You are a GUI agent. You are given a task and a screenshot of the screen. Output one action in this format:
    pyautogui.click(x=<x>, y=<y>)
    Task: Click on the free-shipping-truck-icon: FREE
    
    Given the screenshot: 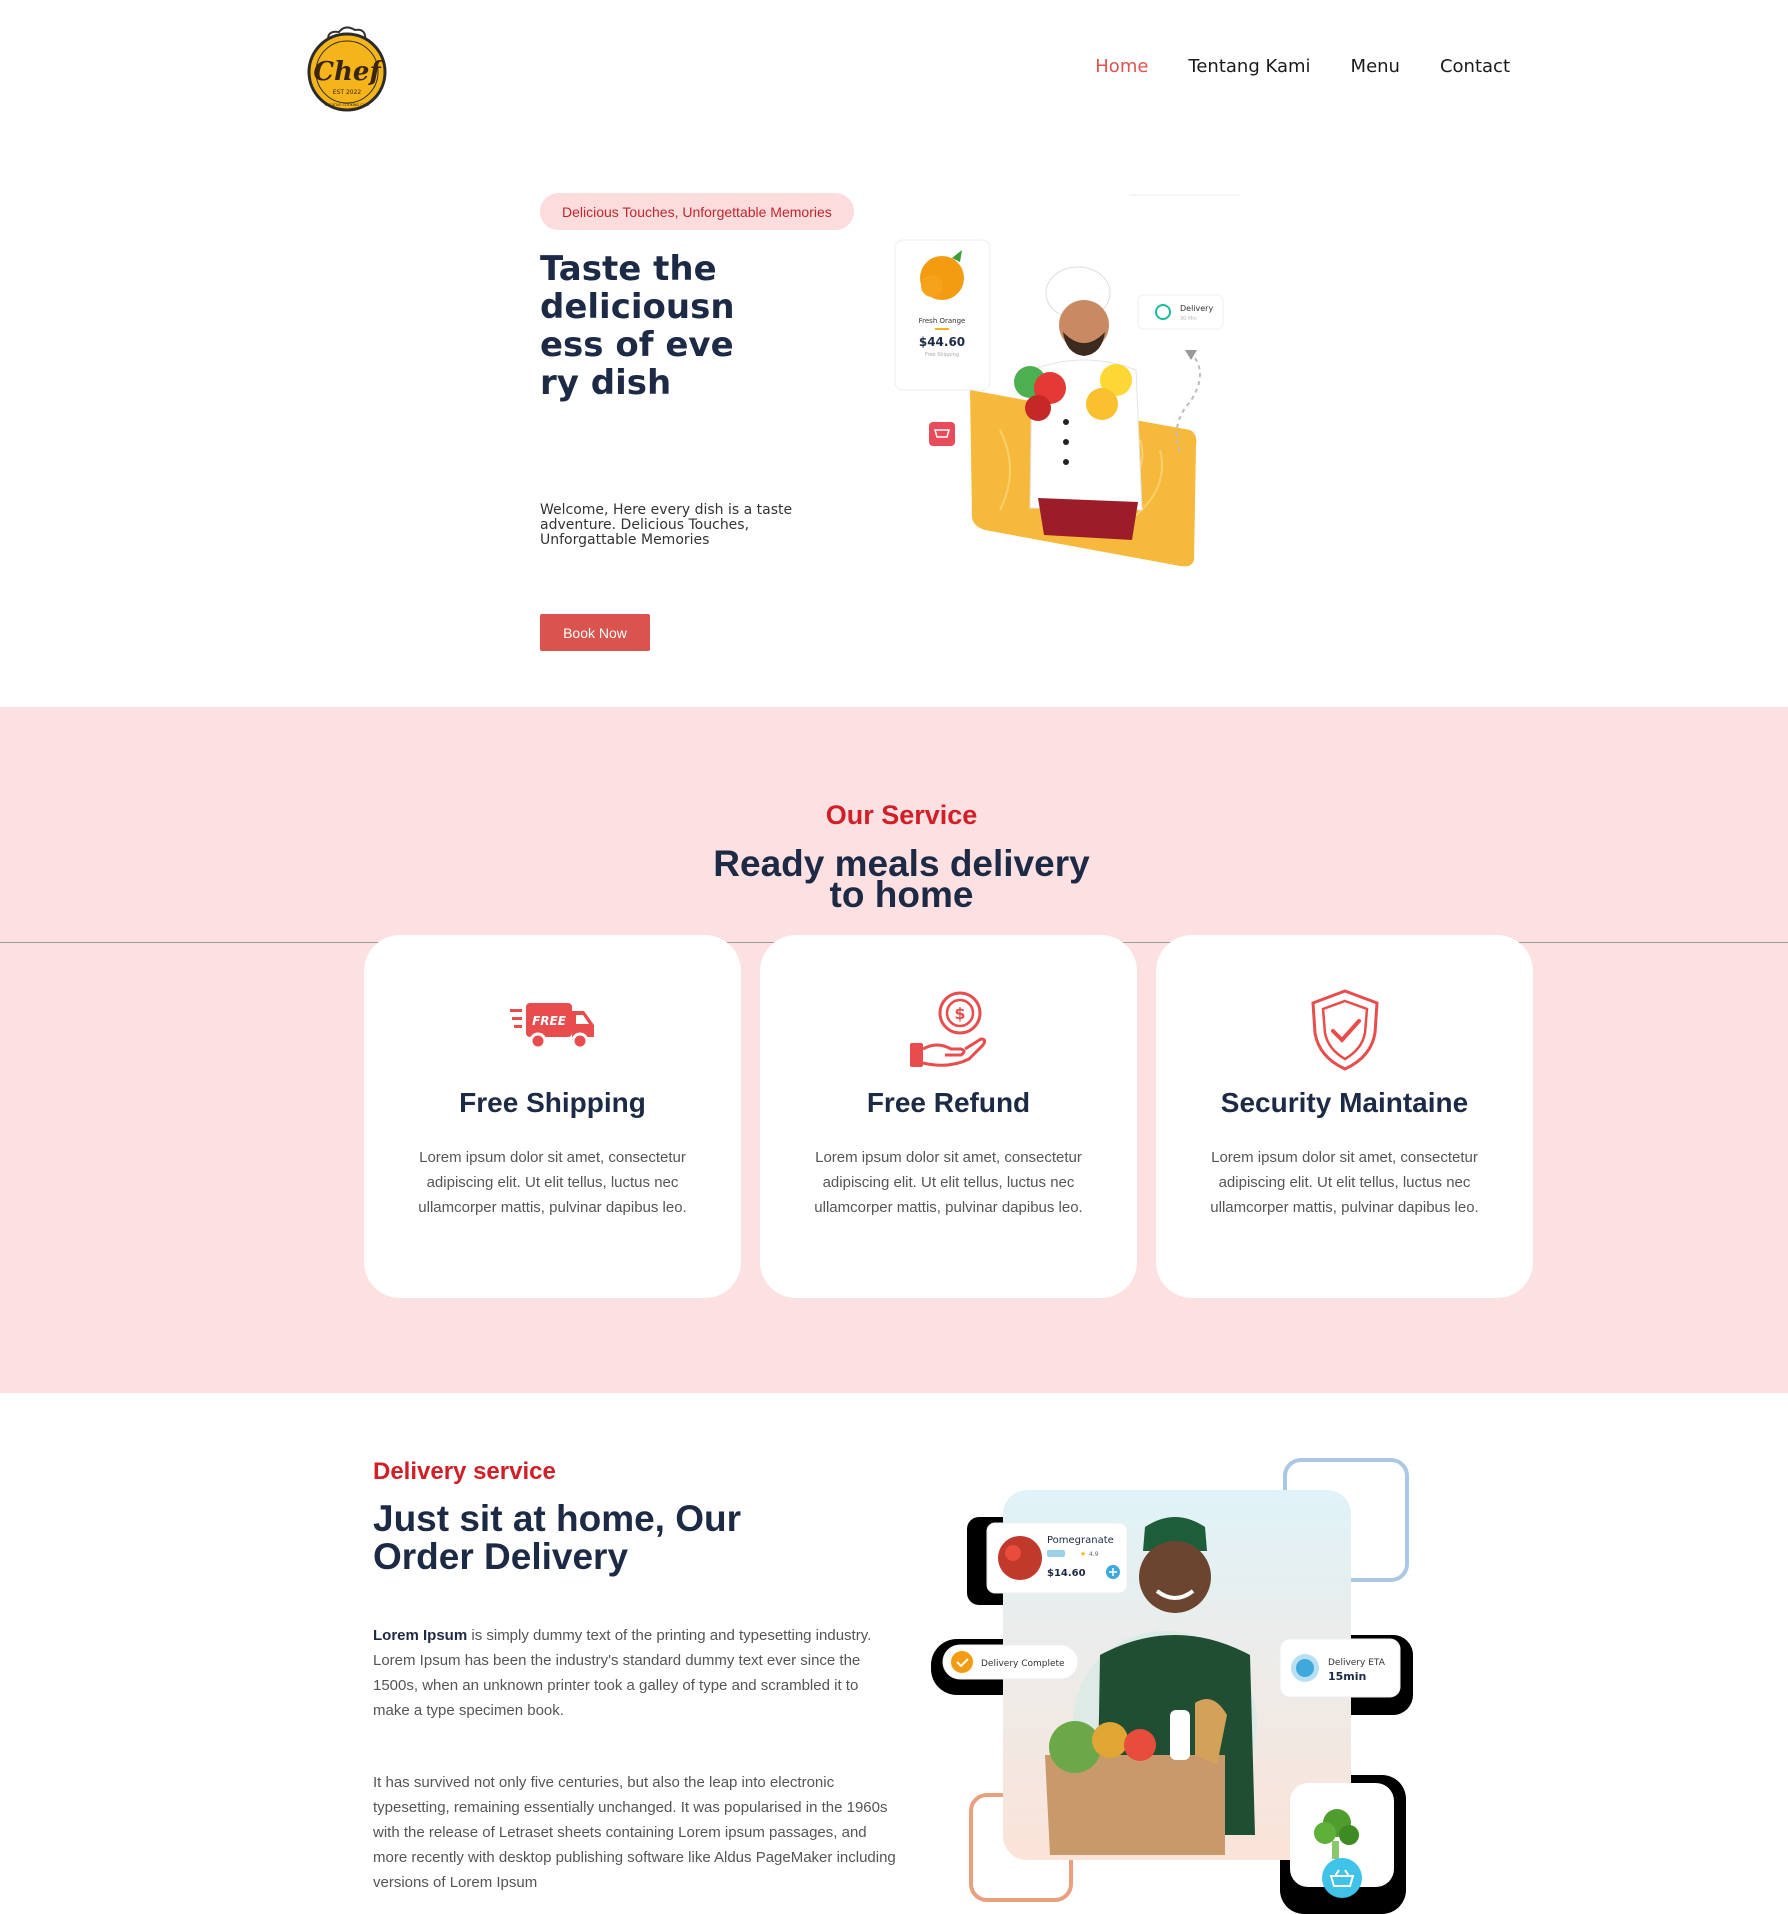 What is the action you would take?
    pyautogui.click(x=551, y=1026)
    